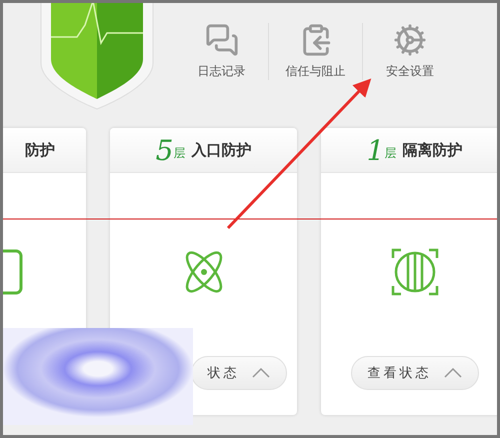  What do you see at coordinates (432, 150) in the screenshot?
I see `card-title: 隔离防护` at bounding box center [432, 150].